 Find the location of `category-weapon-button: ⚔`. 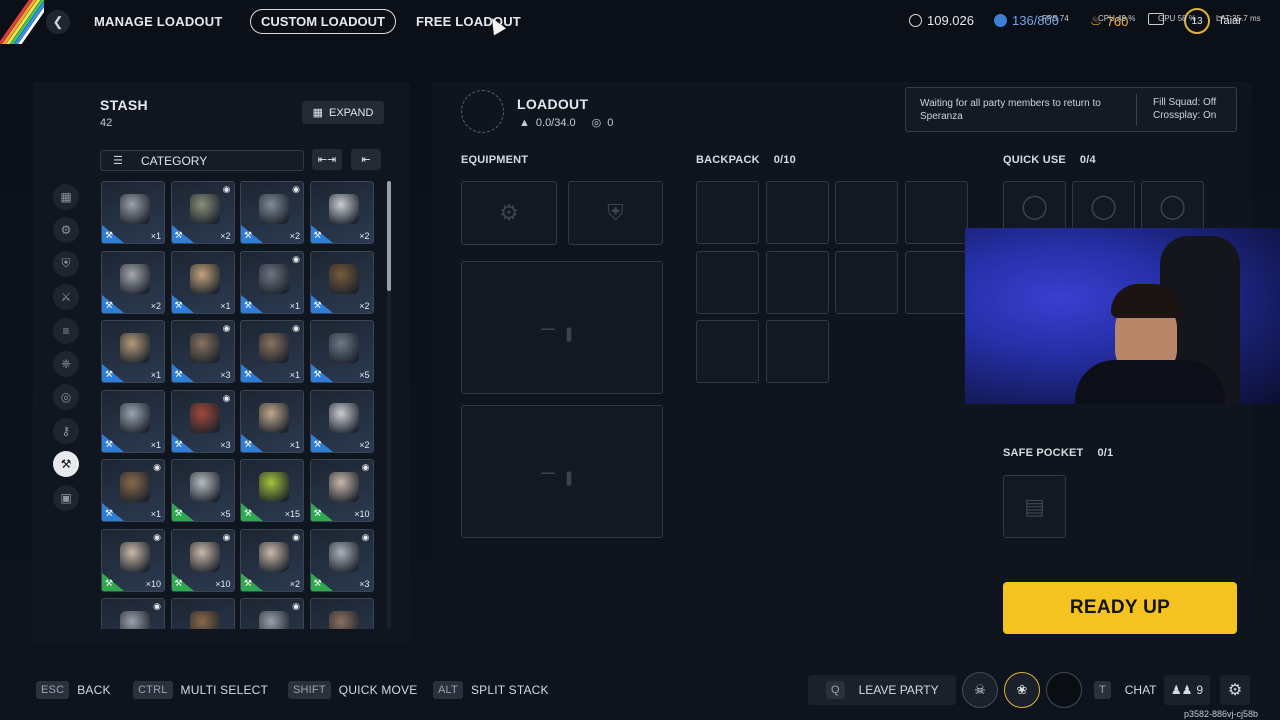

category-weapon-button: ⚔ is located at coordinates (66, 297).